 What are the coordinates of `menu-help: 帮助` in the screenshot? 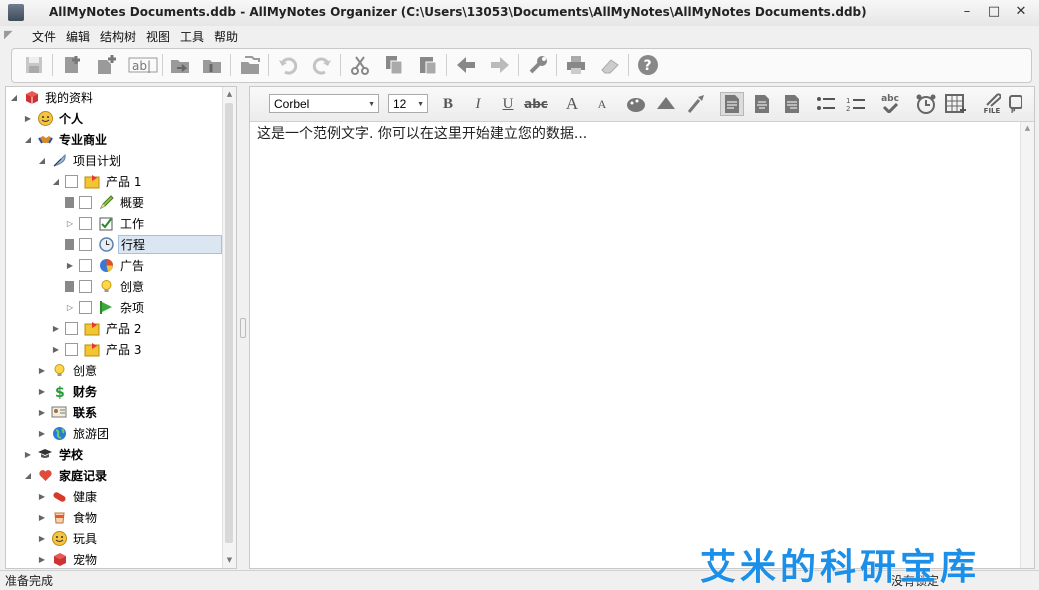 It's located at (226, 36).